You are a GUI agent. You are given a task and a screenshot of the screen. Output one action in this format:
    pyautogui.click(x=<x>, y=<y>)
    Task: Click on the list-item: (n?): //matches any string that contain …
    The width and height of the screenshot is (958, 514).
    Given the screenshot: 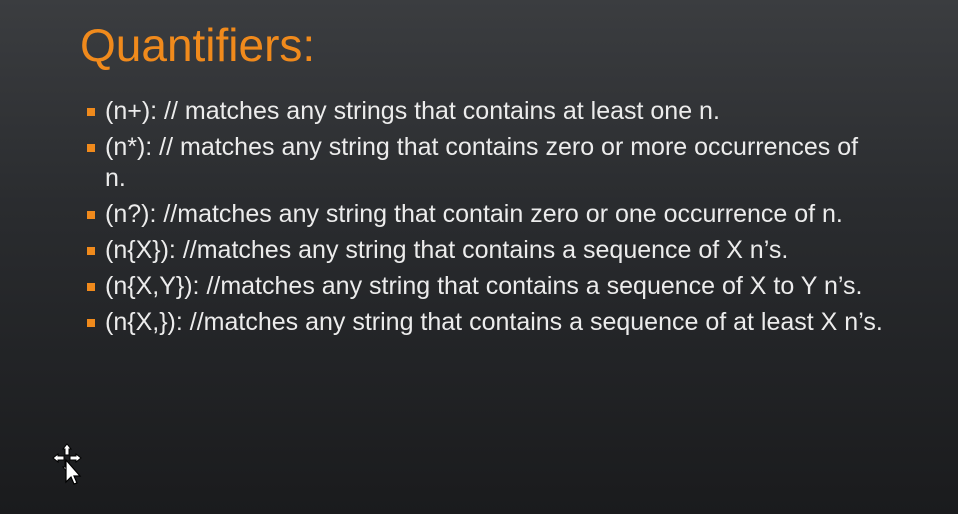 What is the action you would take?
    pyautogui.click(x=485, y=214)
    